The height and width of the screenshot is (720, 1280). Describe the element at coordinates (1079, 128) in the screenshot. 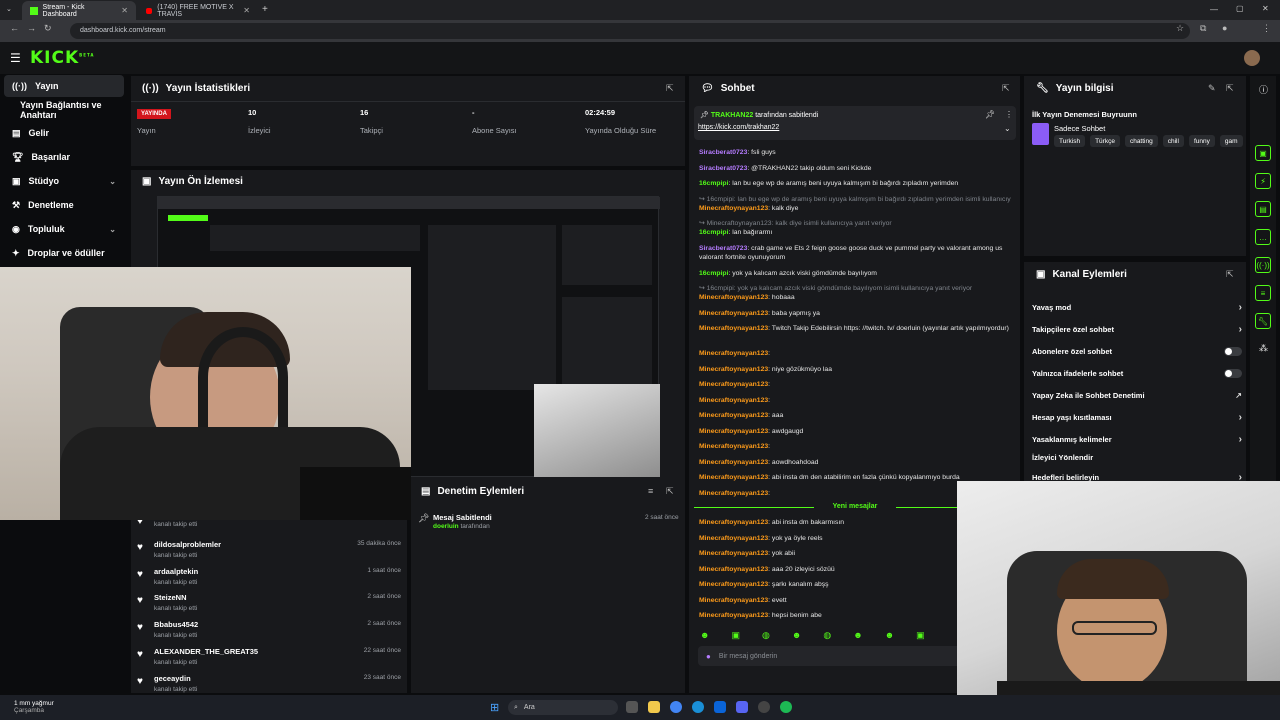

I see `category-name: Sadece Sohbet` at that location.